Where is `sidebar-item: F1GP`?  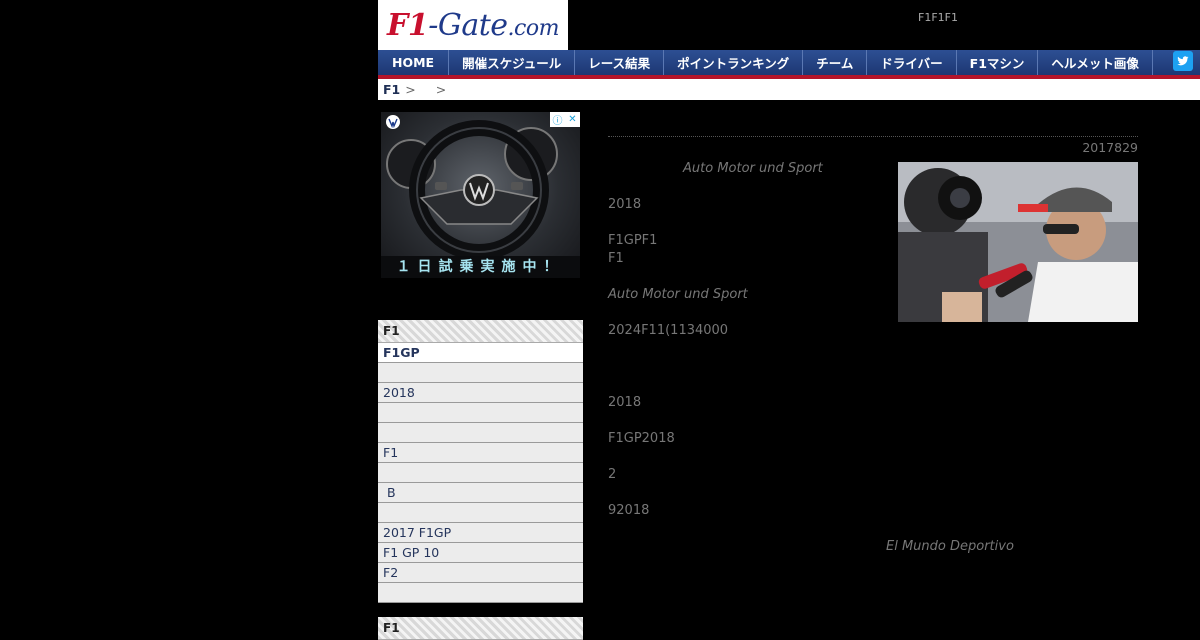
sidebar-item: F1GP is located at coordinates (480, 353).